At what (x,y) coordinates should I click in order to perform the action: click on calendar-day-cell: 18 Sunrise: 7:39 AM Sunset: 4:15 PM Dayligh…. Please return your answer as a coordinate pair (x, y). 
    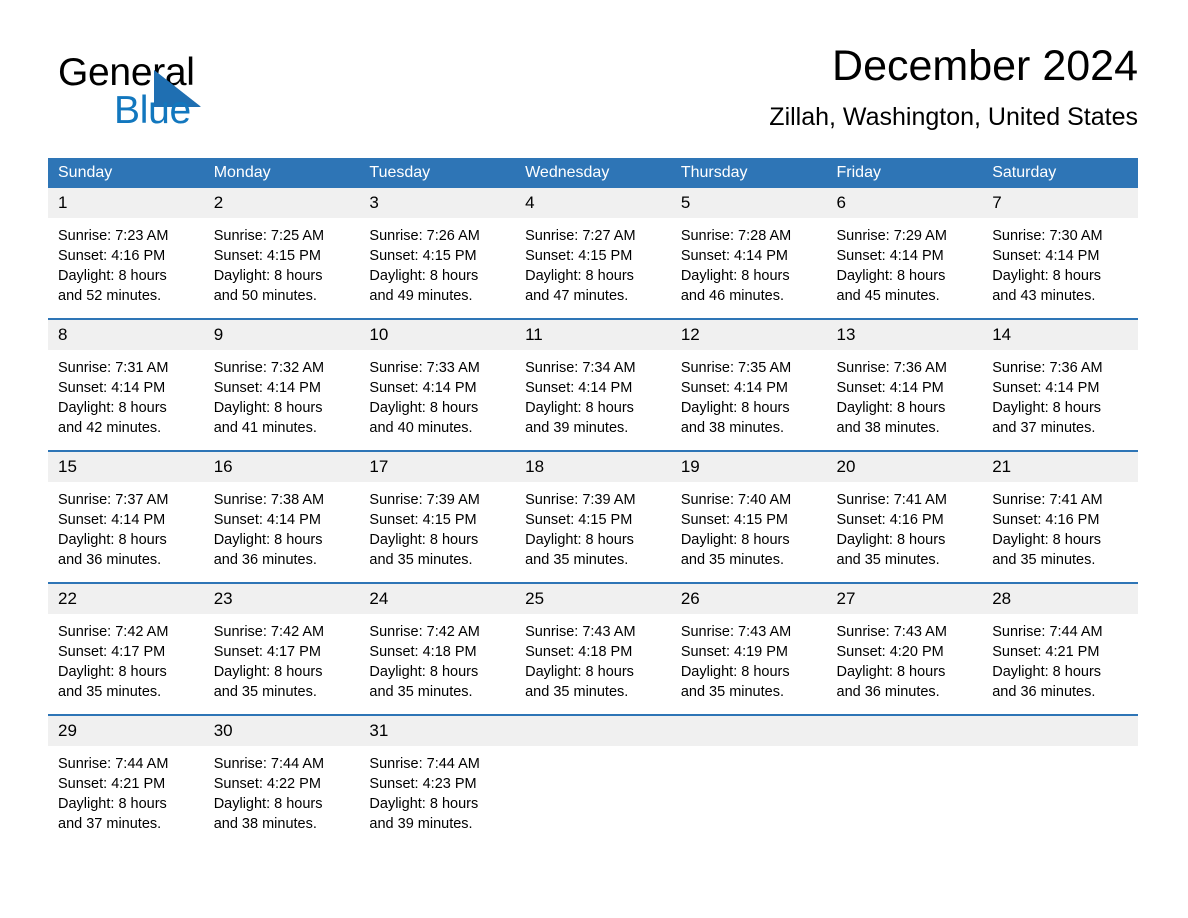
    Looking at the image, I should click on (593, 516).